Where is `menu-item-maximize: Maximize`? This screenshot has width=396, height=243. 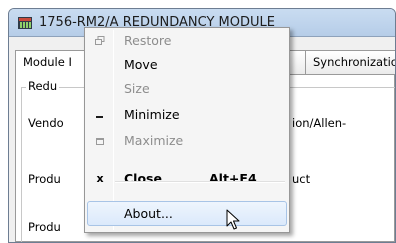
menu-item-maximize: Maximize is located at coordinates (187, 141).